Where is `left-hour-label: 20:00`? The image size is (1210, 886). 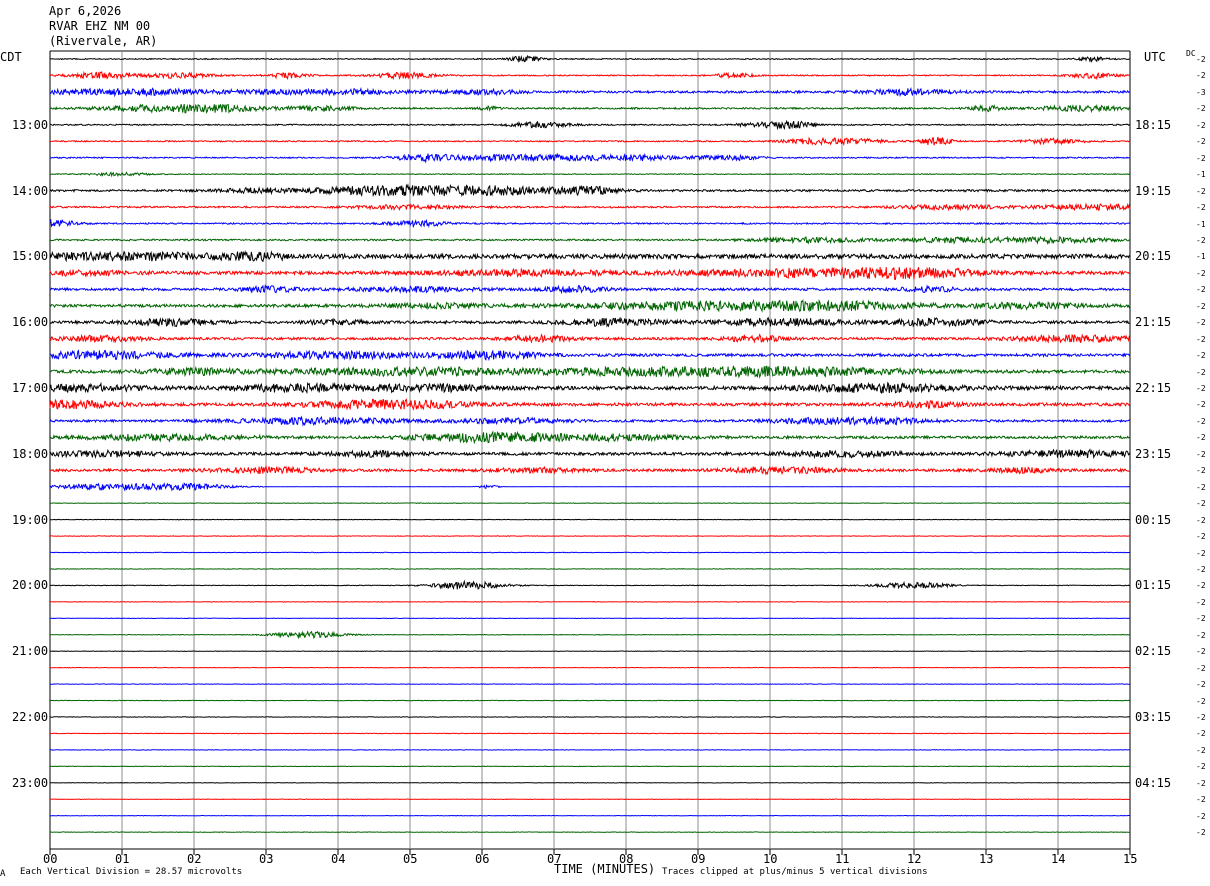 left-hour-label: 20:00 is located at coordinates (30, 585).